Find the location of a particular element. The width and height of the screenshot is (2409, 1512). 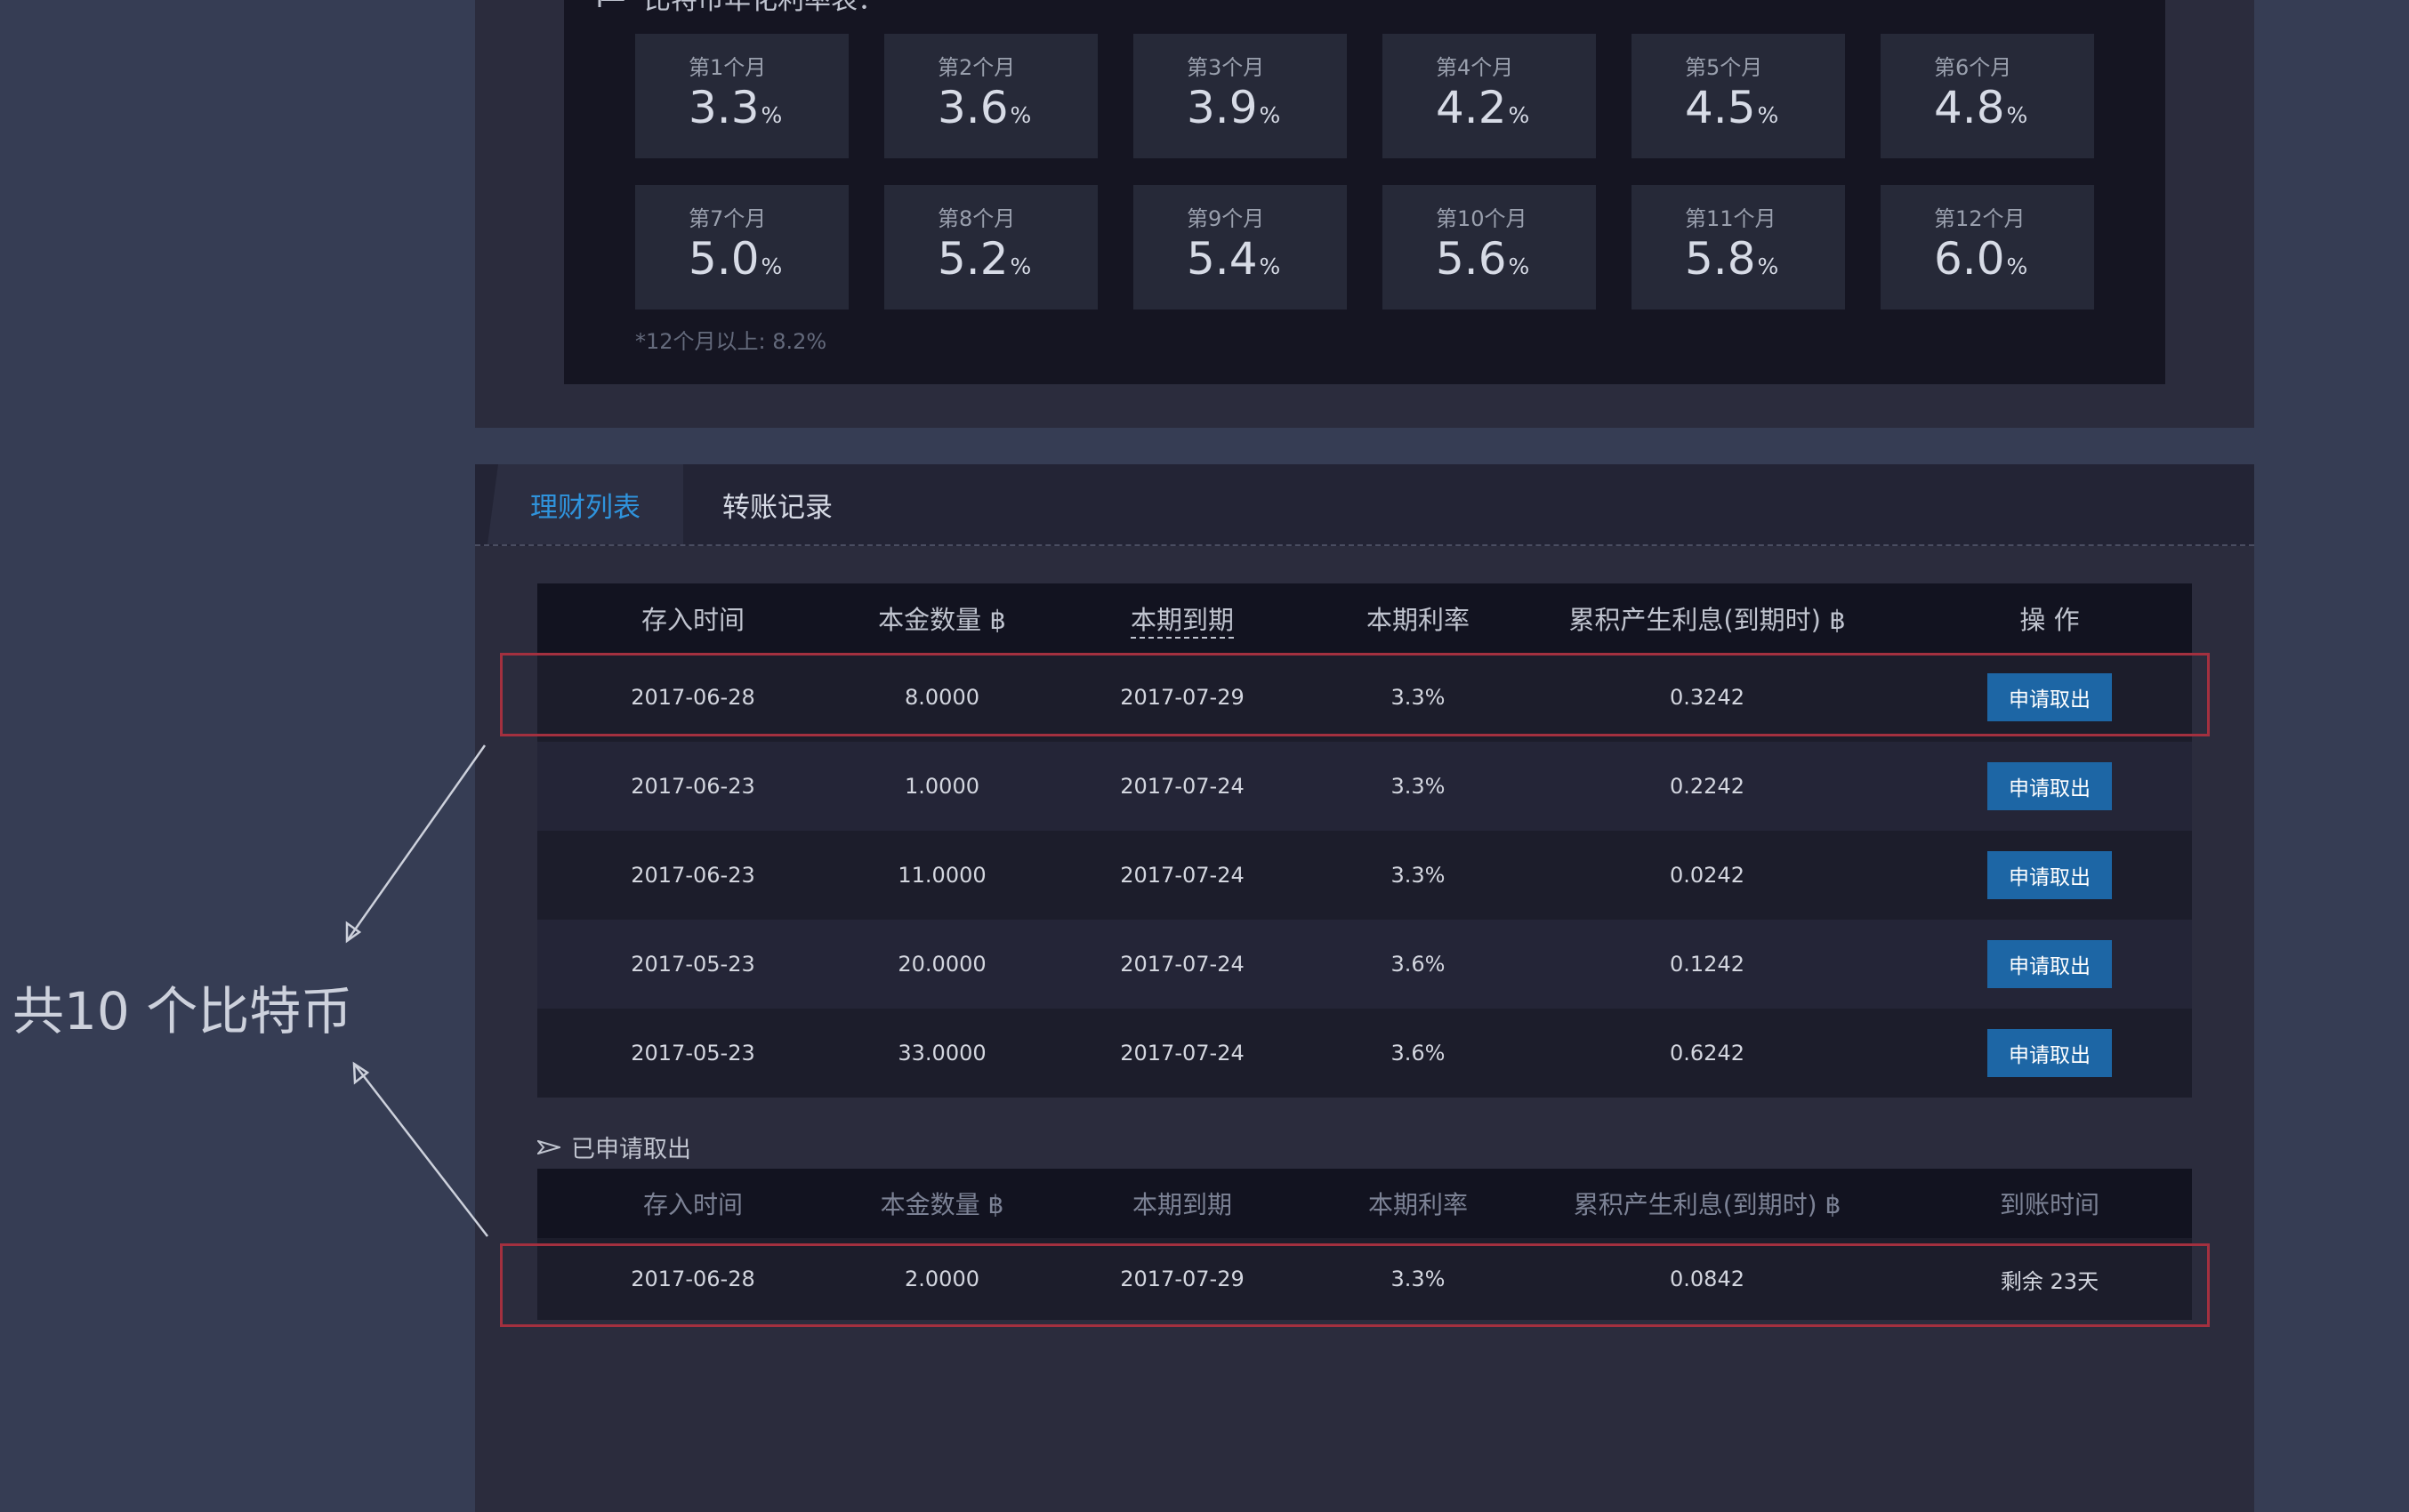

rate-cell: 第1个月 3.3% is located at coordinates (742, 96).